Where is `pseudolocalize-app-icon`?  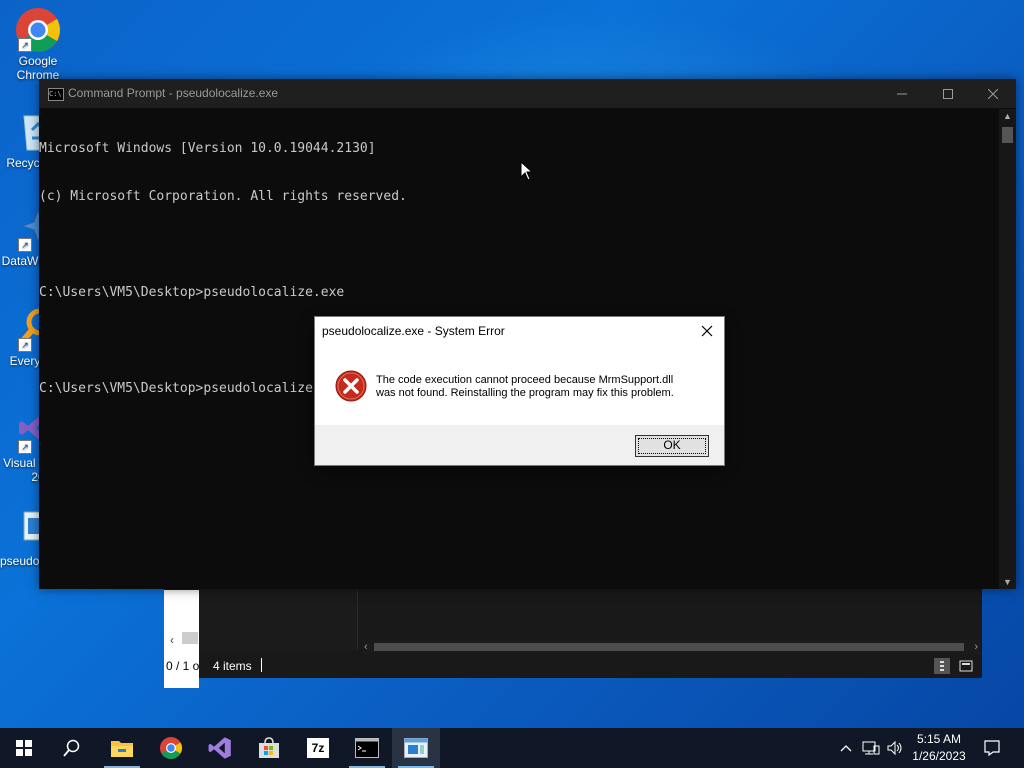
pseudolocalize-app-icon is located at coordinates (416, 748).